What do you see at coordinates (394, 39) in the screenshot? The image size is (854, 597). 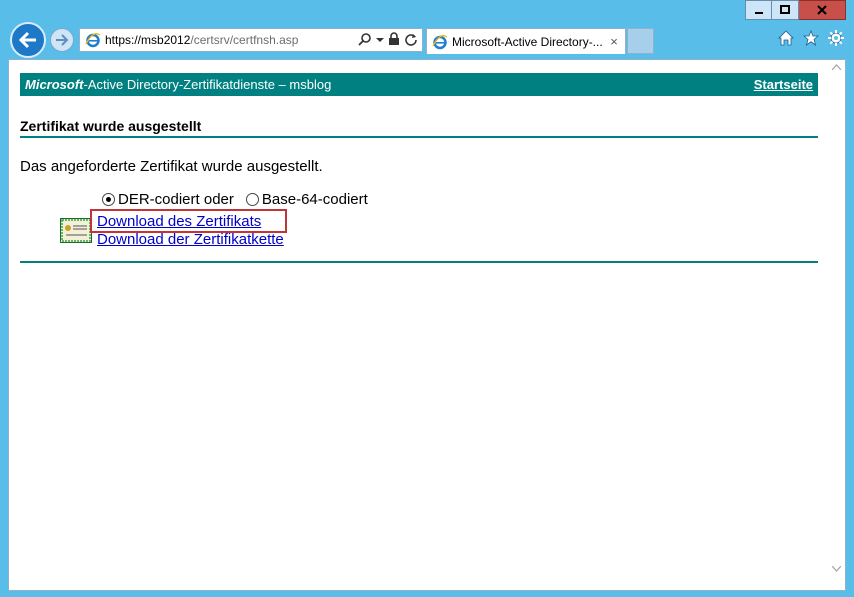 I see `lock-icon` at bounding box center [394, 39].